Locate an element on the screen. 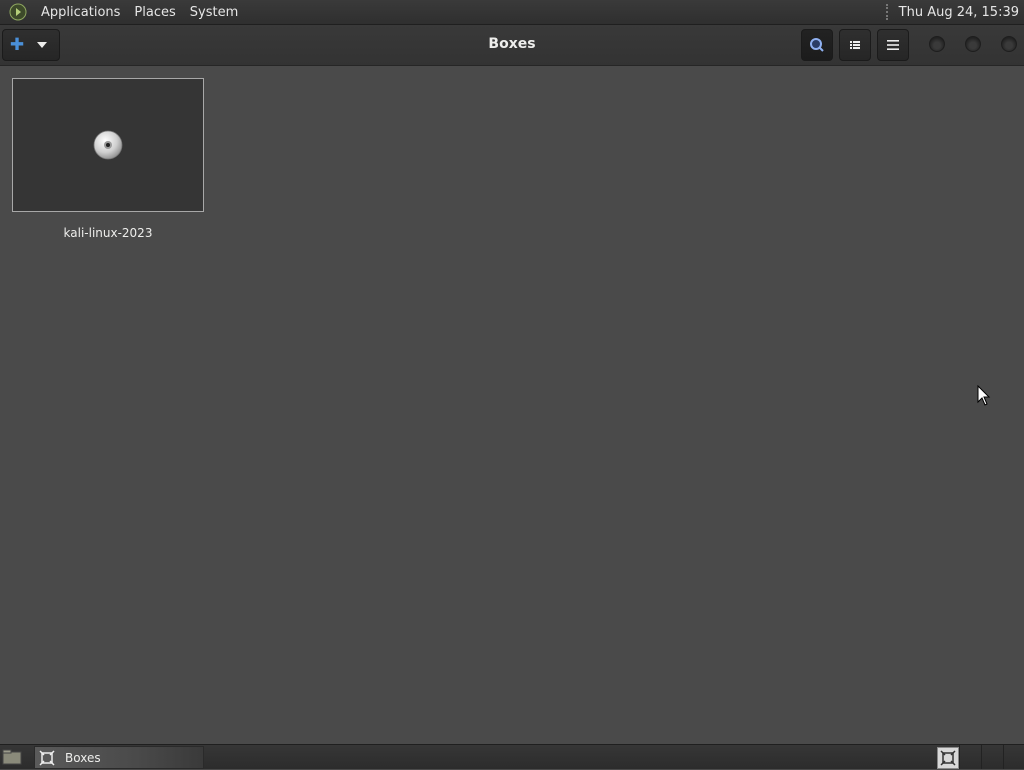  show-desktop-icon is located at coordinates (12, 757).